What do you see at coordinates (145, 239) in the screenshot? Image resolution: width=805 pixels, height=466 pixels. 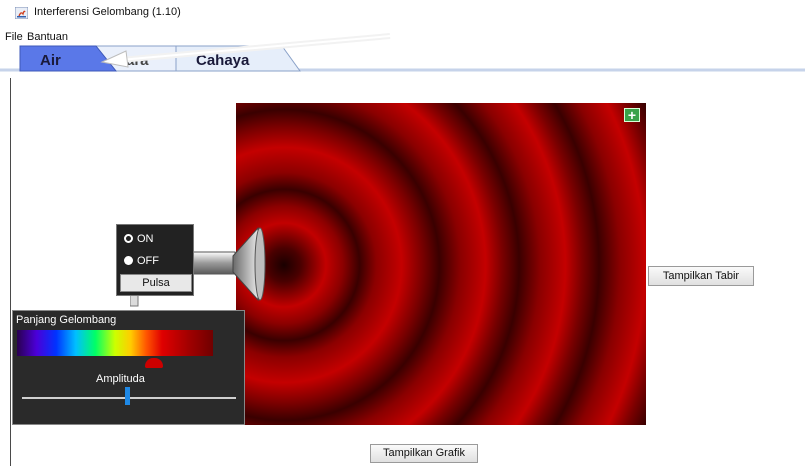 I see `radio-on-label: ON` at bounding box center [145, 239].